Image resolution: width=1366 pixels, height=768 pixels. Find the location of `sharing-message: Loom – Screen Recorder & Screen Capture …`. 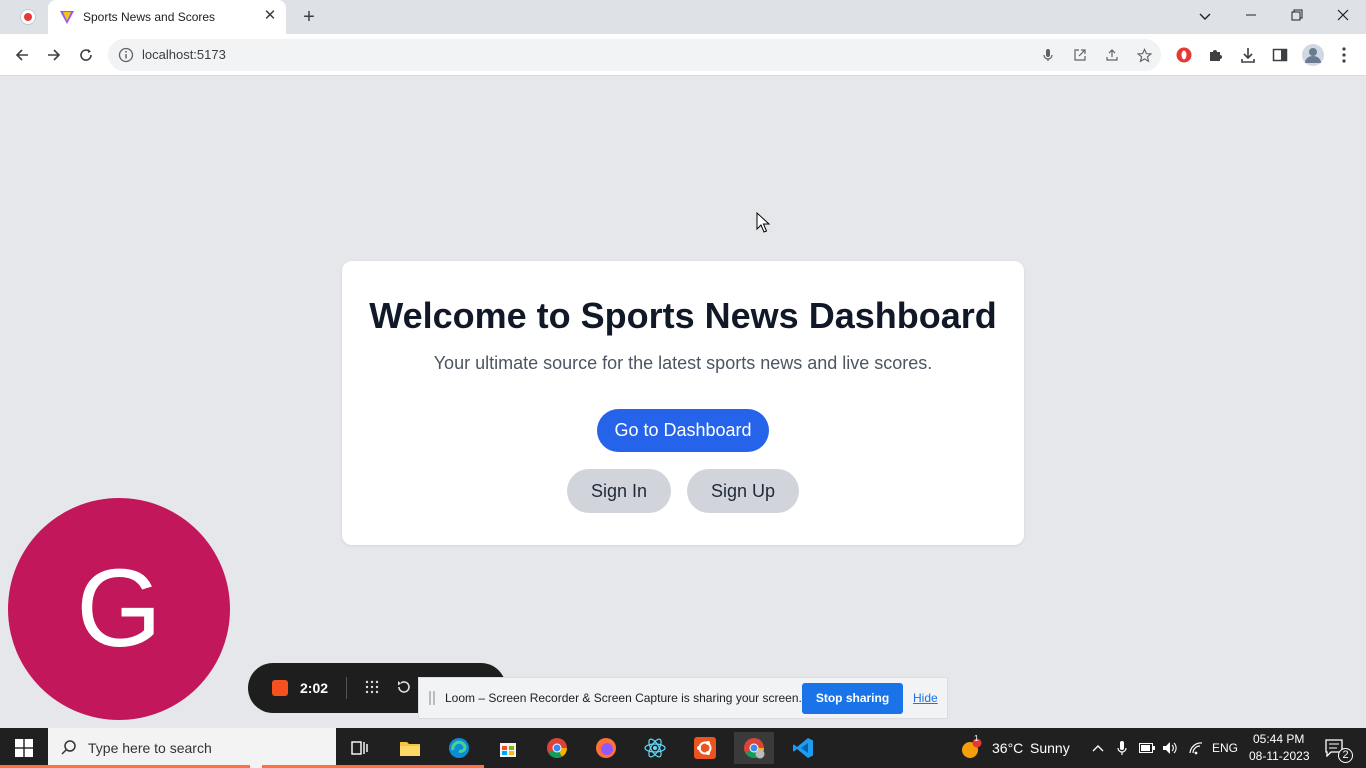

sharing-message: Loom – Screen Recorder & Screen Capture … is located at coordinates (623, 698).